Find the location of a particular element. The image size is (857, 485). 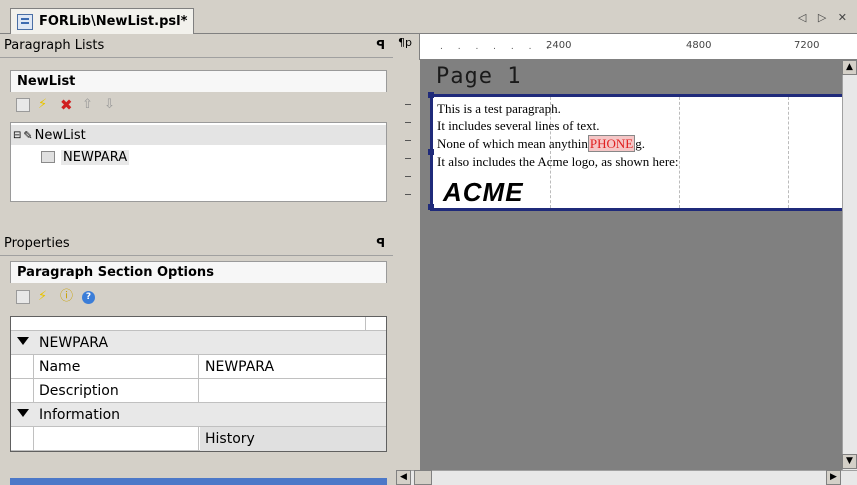

properties-title: Properties is located at coordinates (37, 243).